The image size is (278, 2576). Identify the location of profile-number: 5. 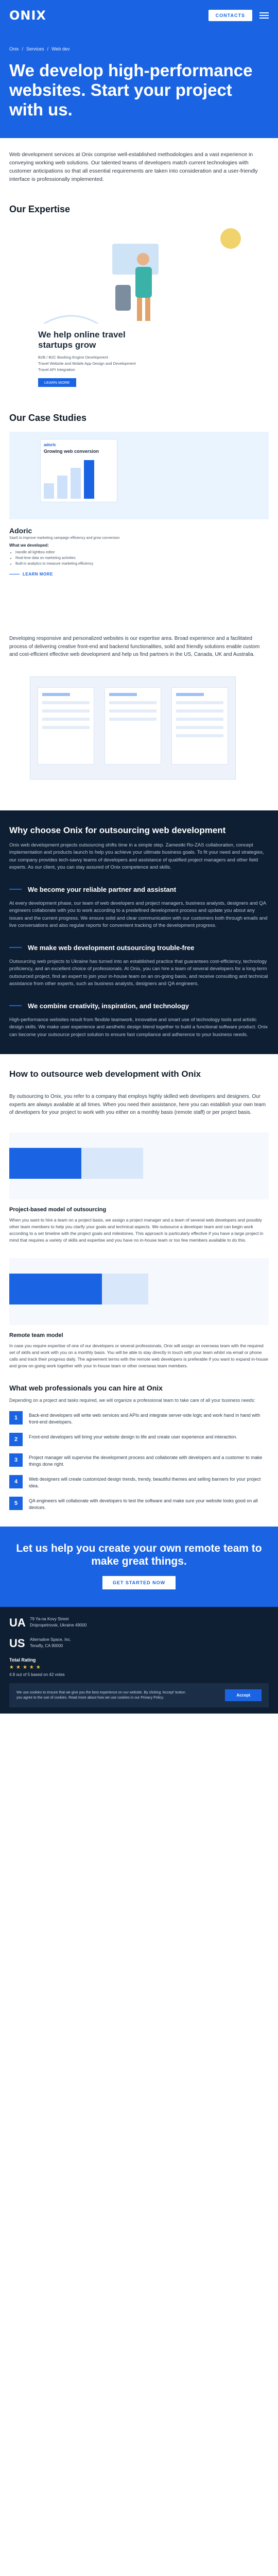
(16, 1503).